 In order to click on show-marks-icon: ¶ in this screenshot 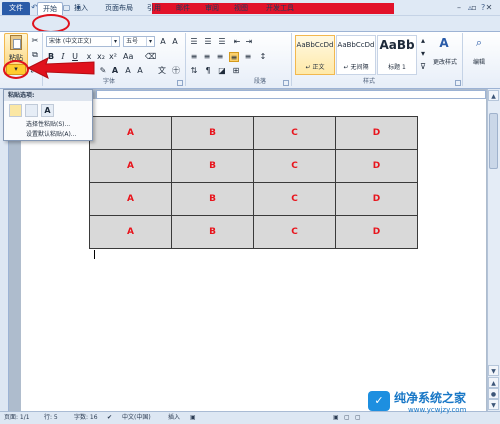, I will do `click(208, 71)`.